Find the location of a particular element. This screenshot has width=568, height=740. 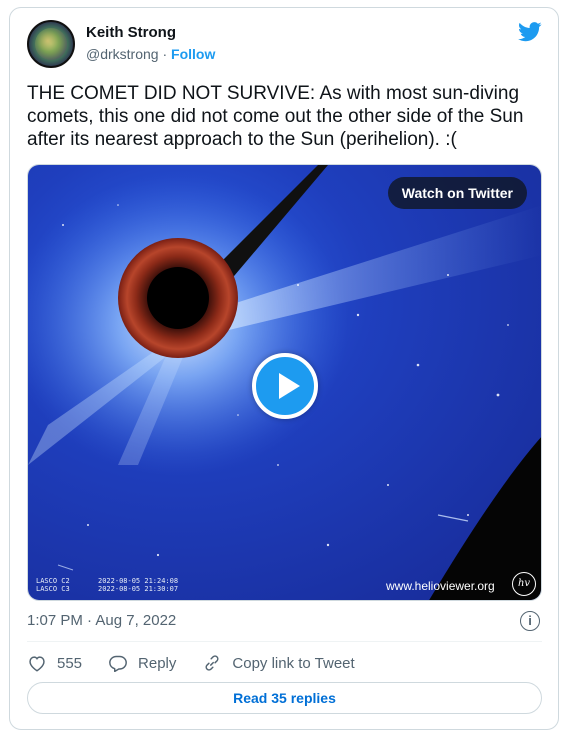

follow-link: Follow is located at coordinates (193, 54).